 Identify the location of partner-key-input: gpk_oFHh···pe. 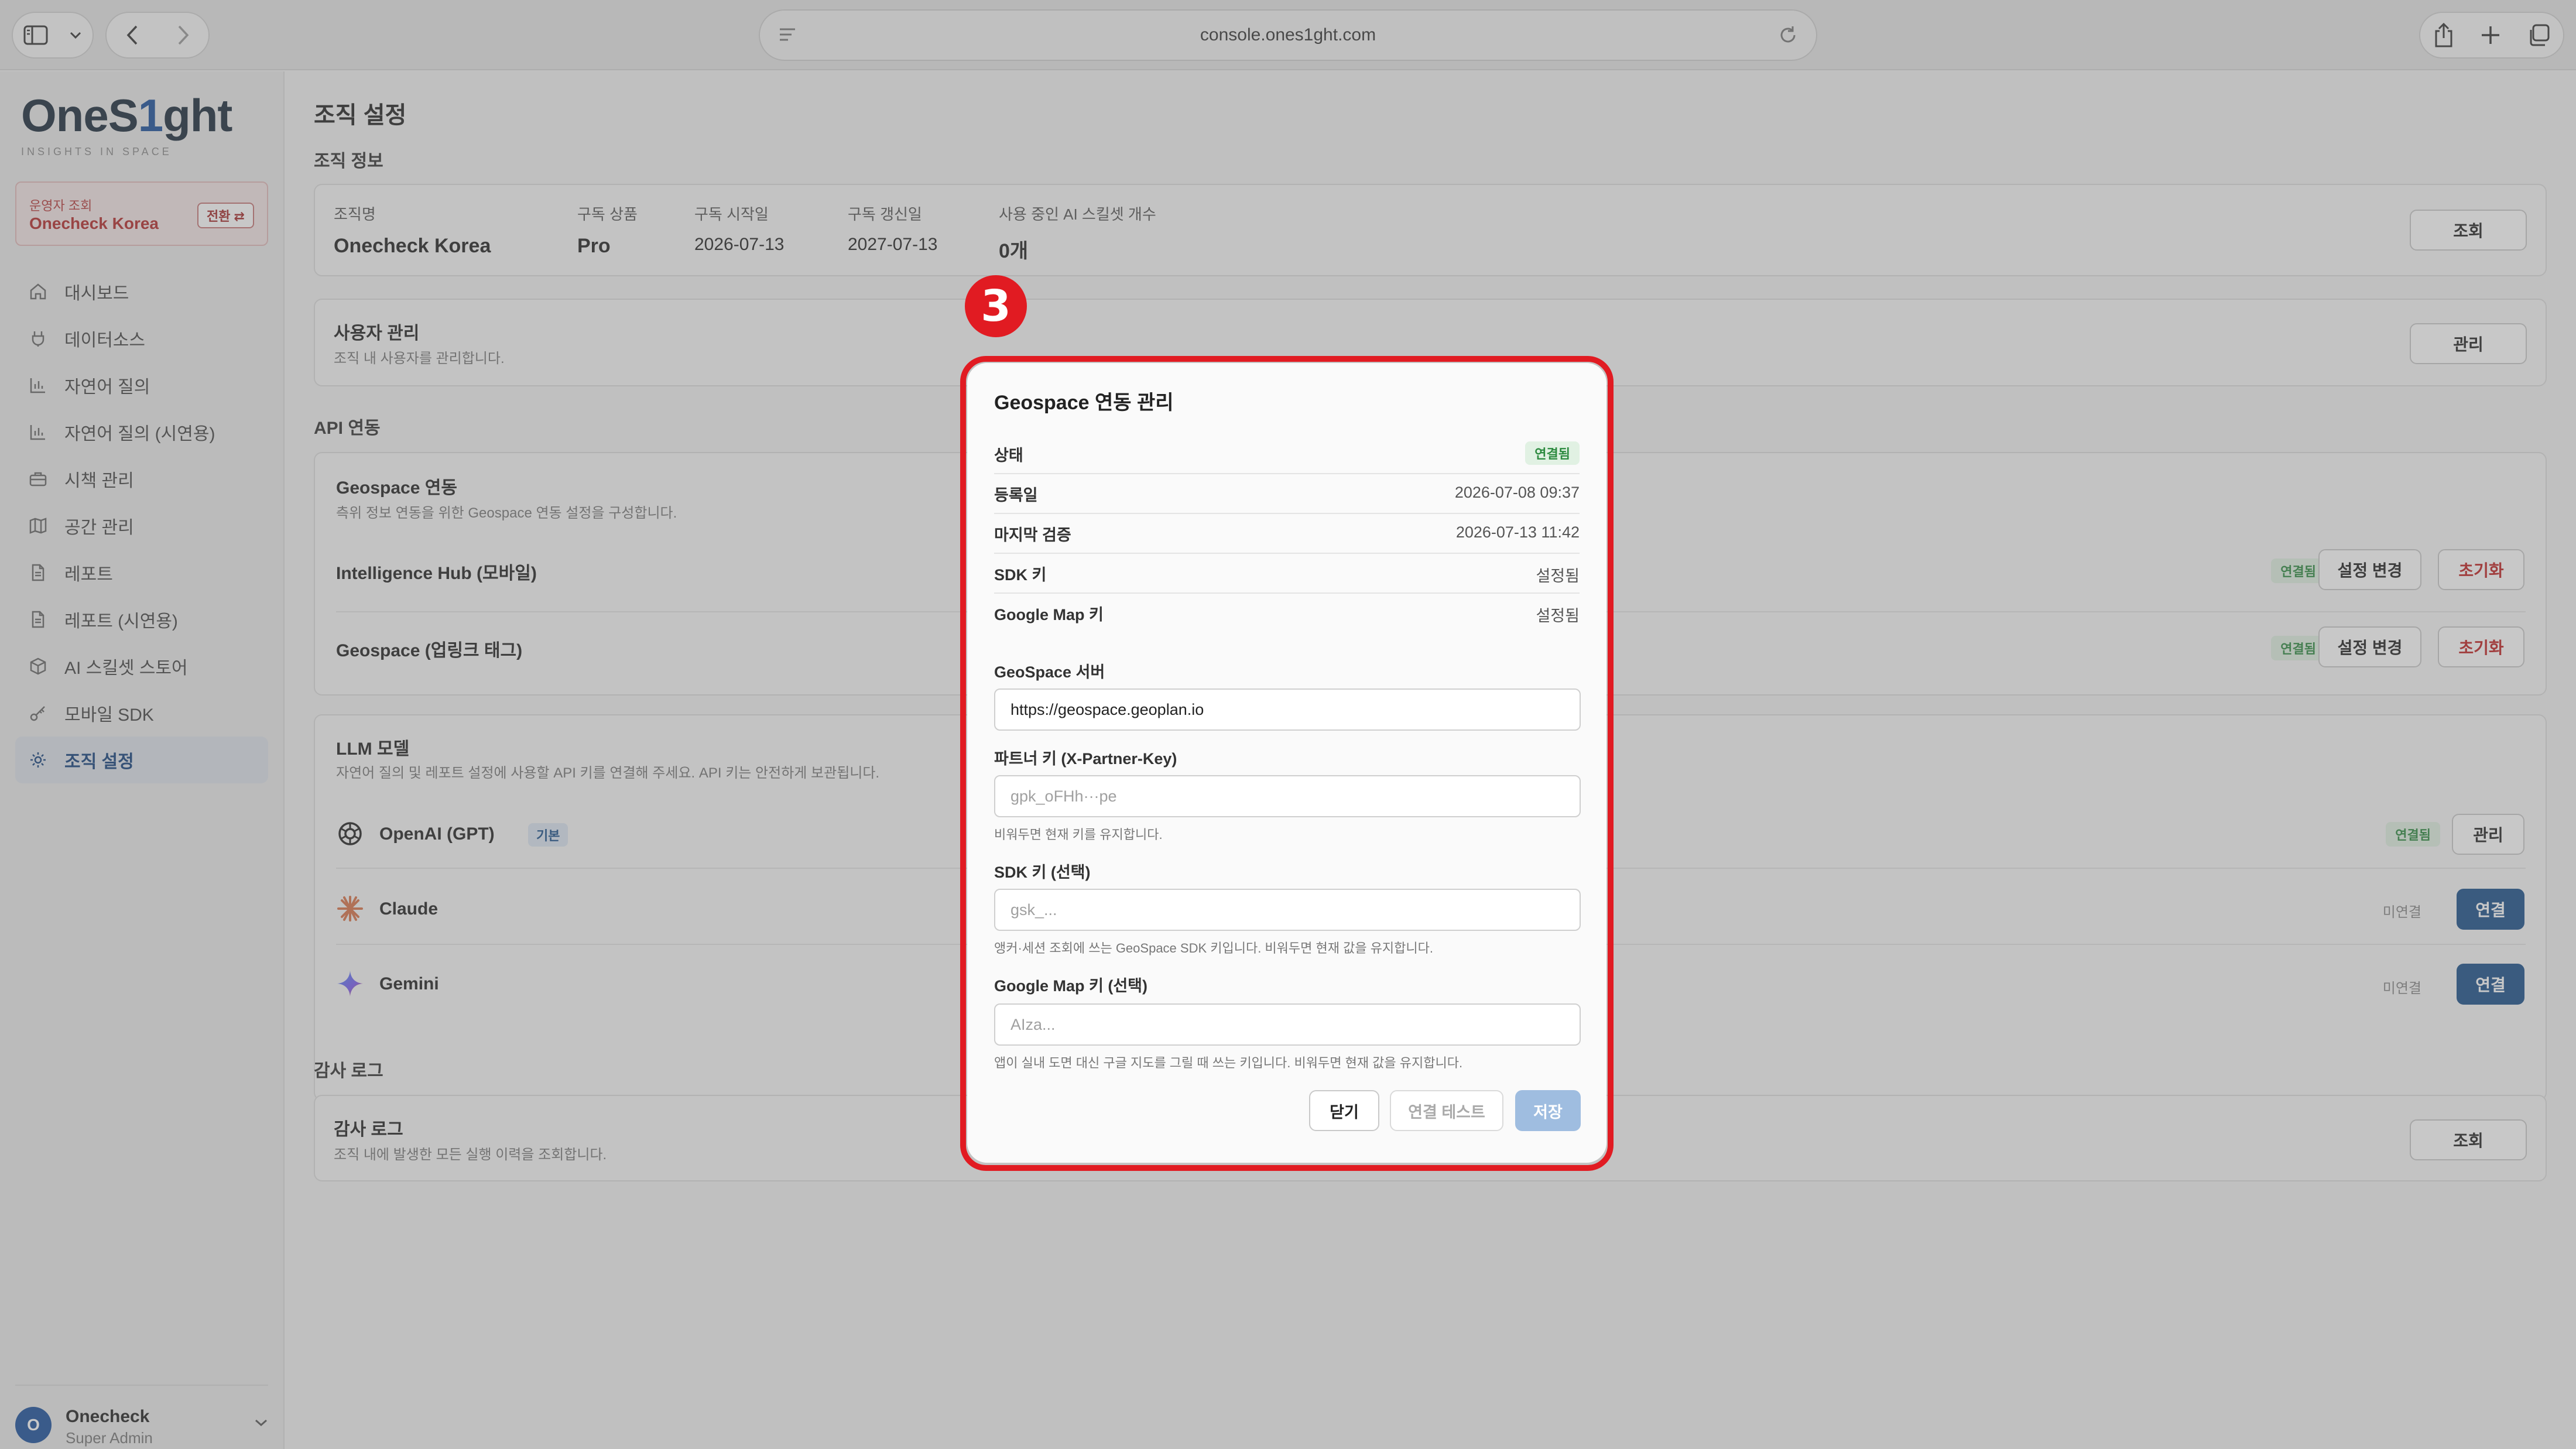
(1287, 796).